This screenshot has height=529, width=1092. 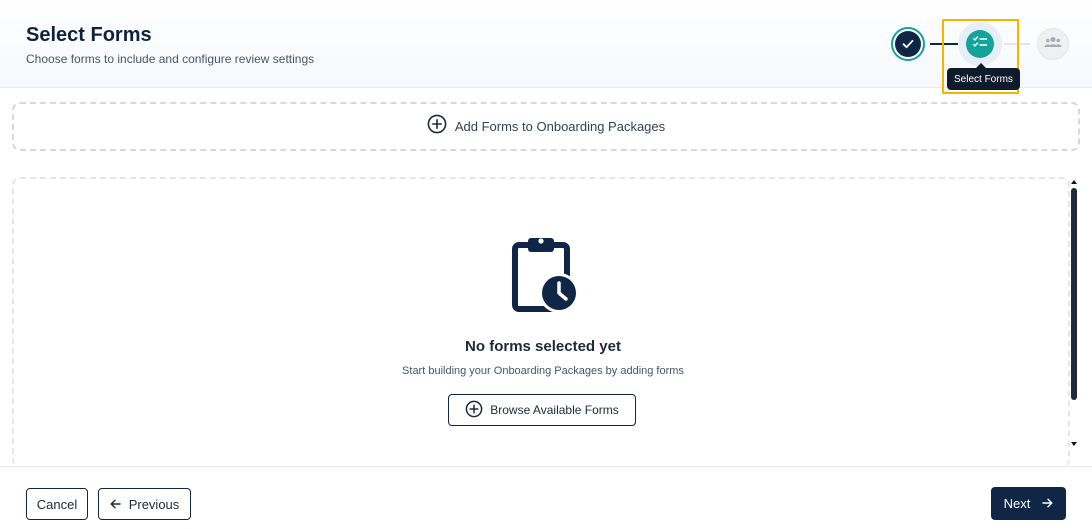 What do you see at coordinates (57, 504) in the screenshot?
I see `cancel-button: Cancel` at bounding box center [57, 504].